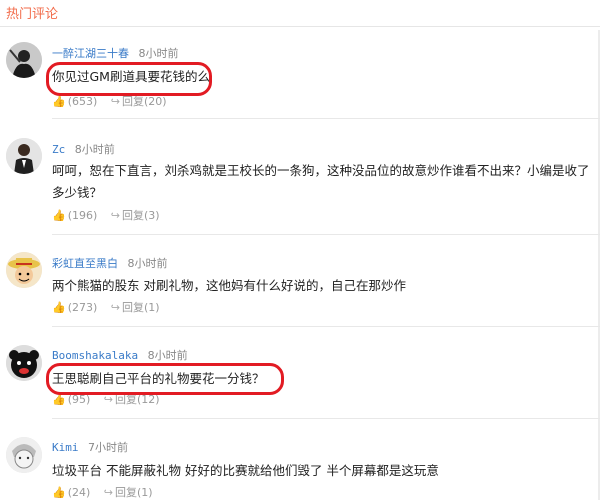 The height and width of the screenshot is (504, 600). I want to click on avatar-sketch-character-icon, so click(24, 455).